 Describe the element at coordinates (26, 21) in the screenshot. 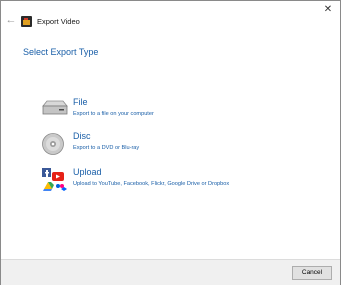

I see `app-logo-icon` at that location.